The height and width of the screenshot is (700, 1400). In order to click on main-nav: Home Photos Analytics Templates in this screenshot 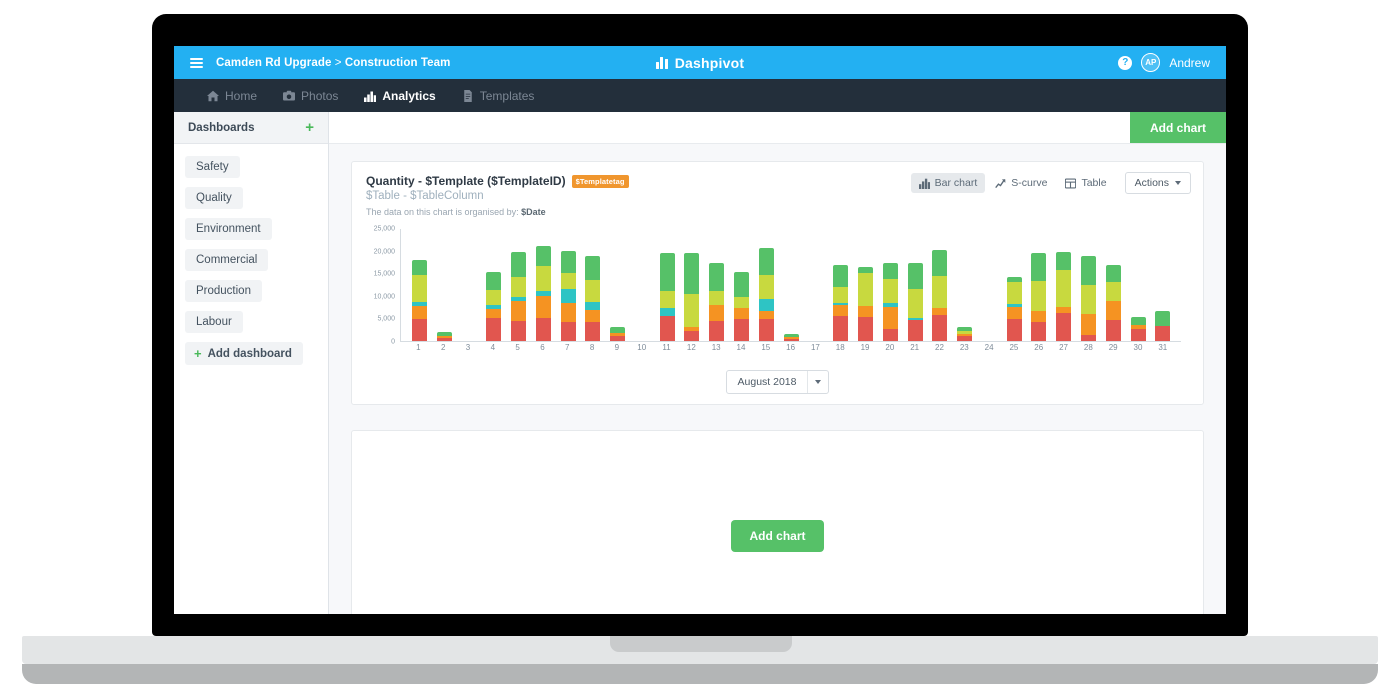, I will do `click(700, 95)`.